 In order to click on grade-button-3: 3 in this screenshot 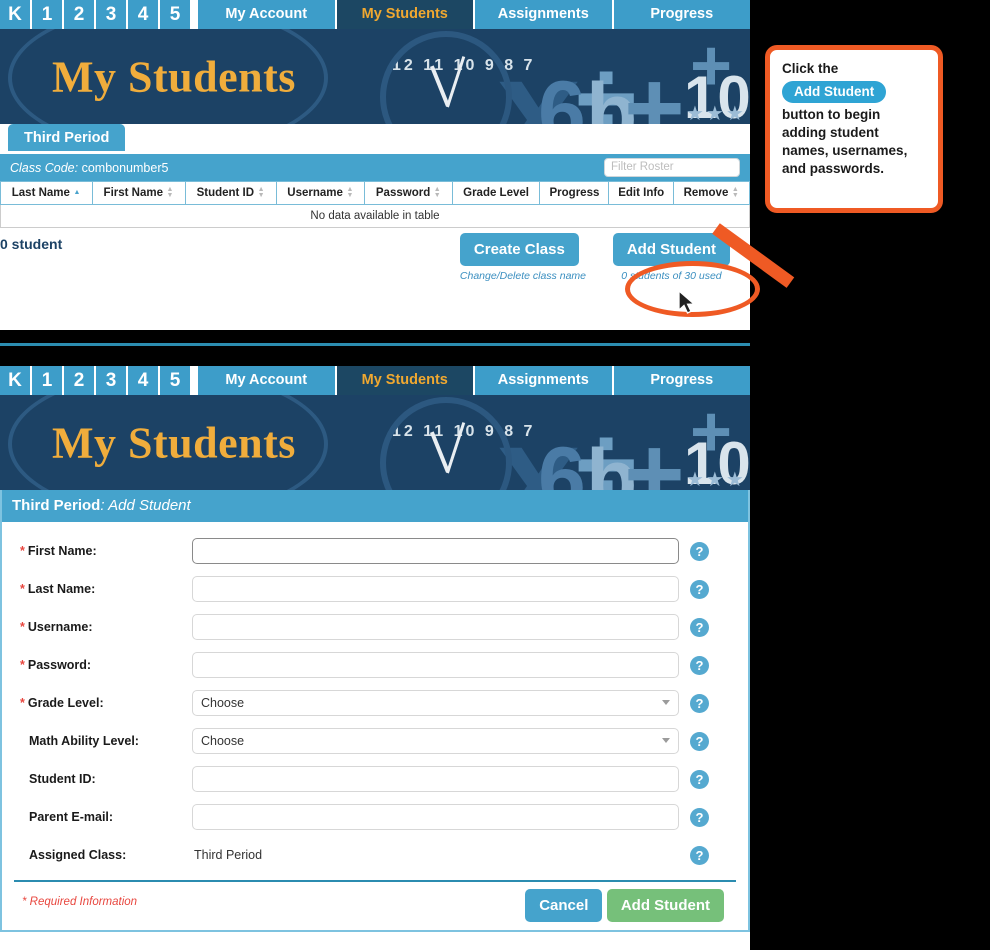, I will do `click(111, 14)`.